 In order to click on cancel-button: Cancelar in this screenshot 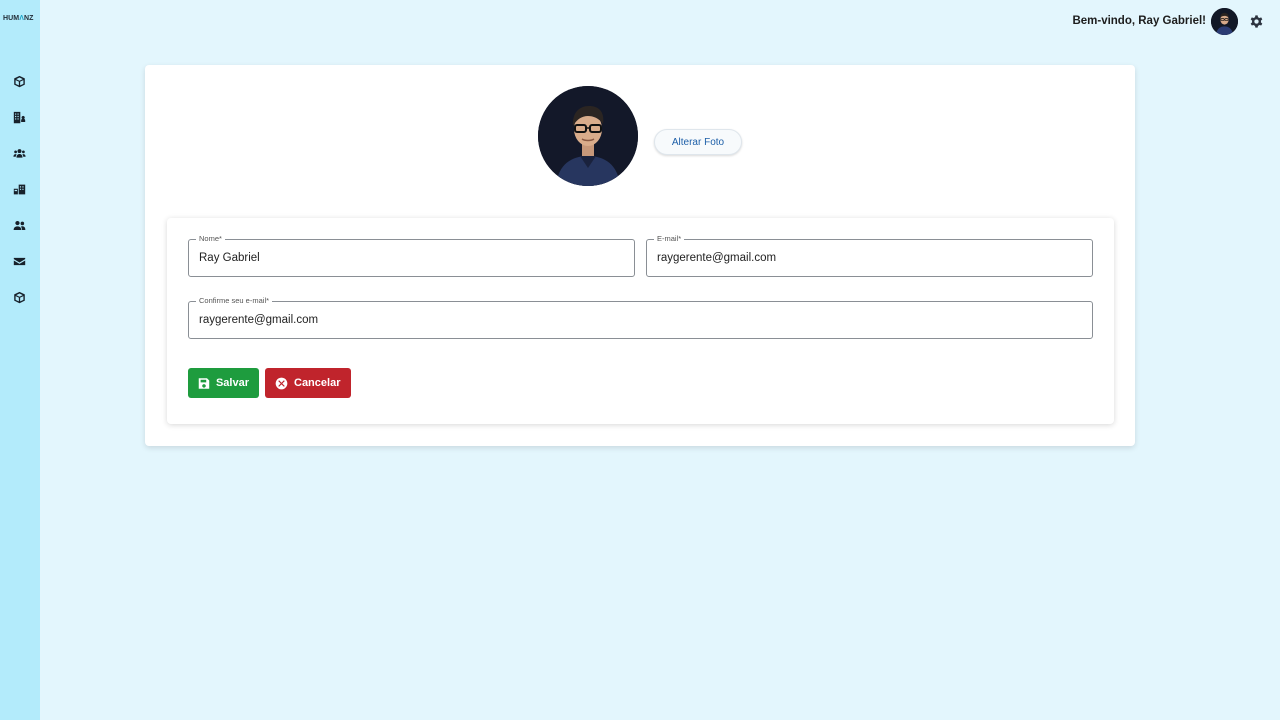, I will do `click(308, 383)`.